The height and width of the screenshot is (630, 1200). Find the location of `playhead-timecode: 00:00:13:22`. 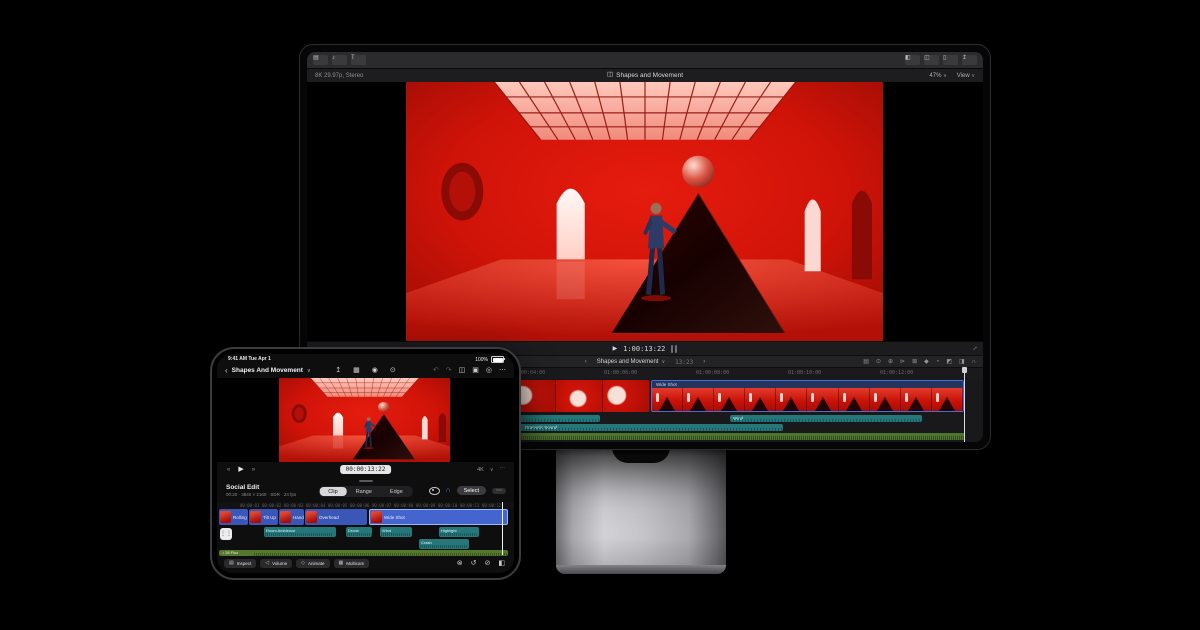

playhead-timecode: 00:00:13:22 is located at coordinates (365, 469).